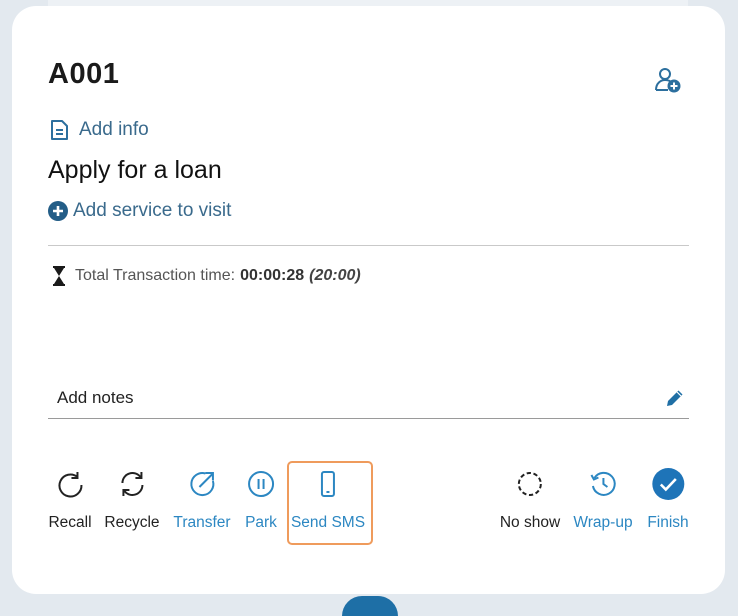  What do you see at coordinates (132, 498) in the screenshot?
I see `recycle-button: Recycle` at bounding box center [132, 498].